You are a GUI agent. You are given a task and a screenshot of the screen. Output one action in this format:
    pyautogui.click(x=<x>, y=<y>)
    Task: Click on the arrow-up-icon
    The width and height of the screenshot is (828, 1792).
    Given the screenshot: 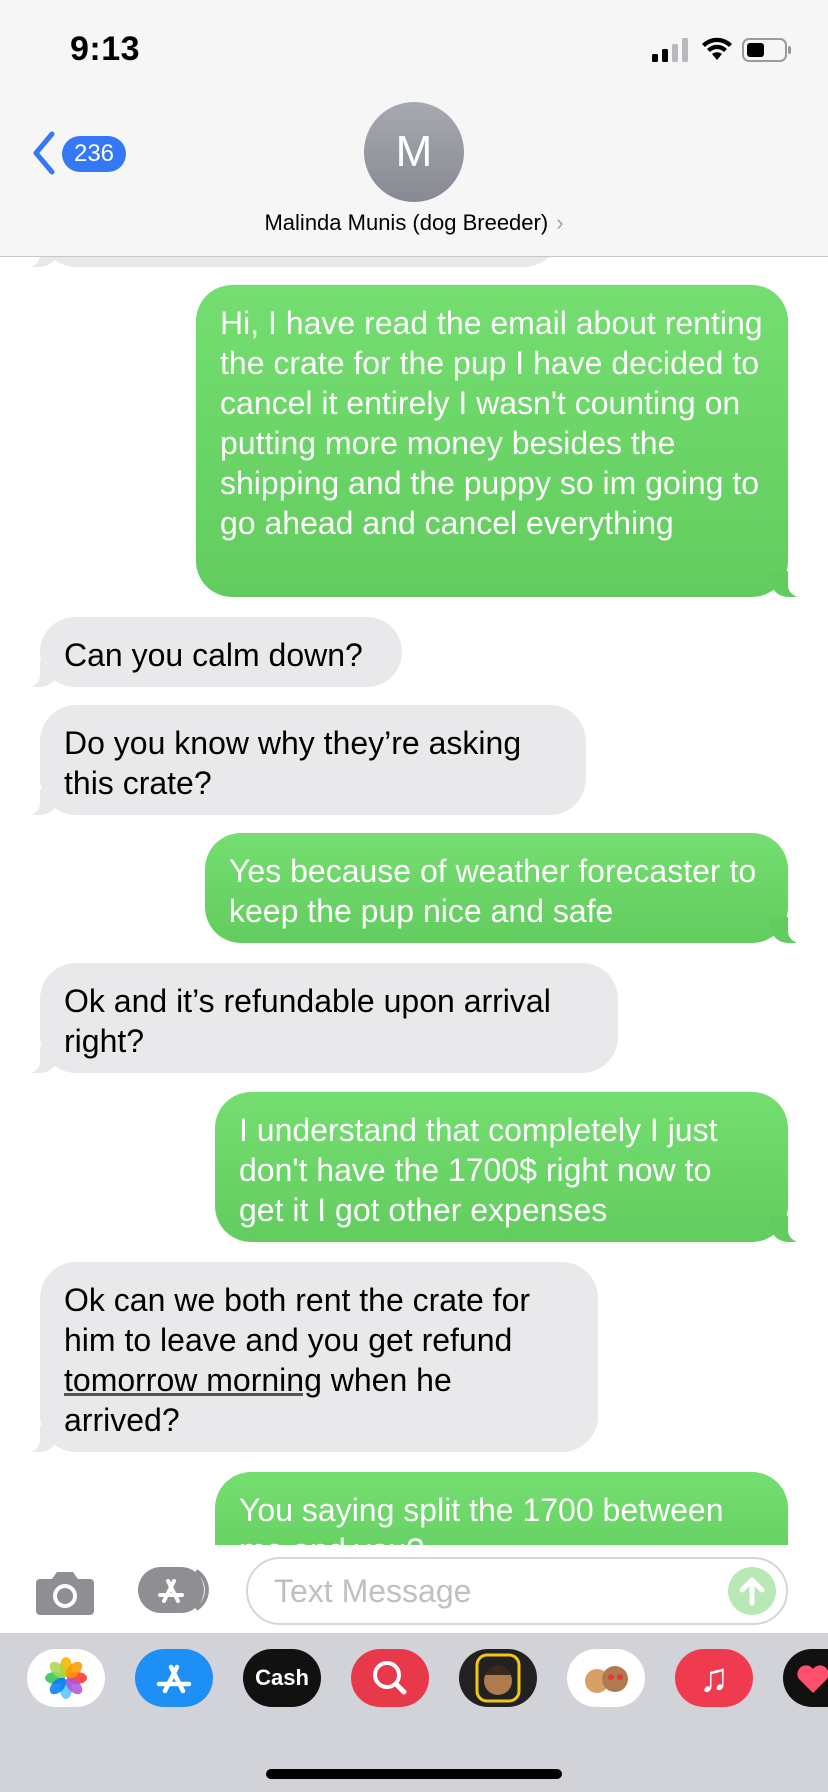 What is the action you would take?
    pyautogui.click(x=752, y=1591)
    